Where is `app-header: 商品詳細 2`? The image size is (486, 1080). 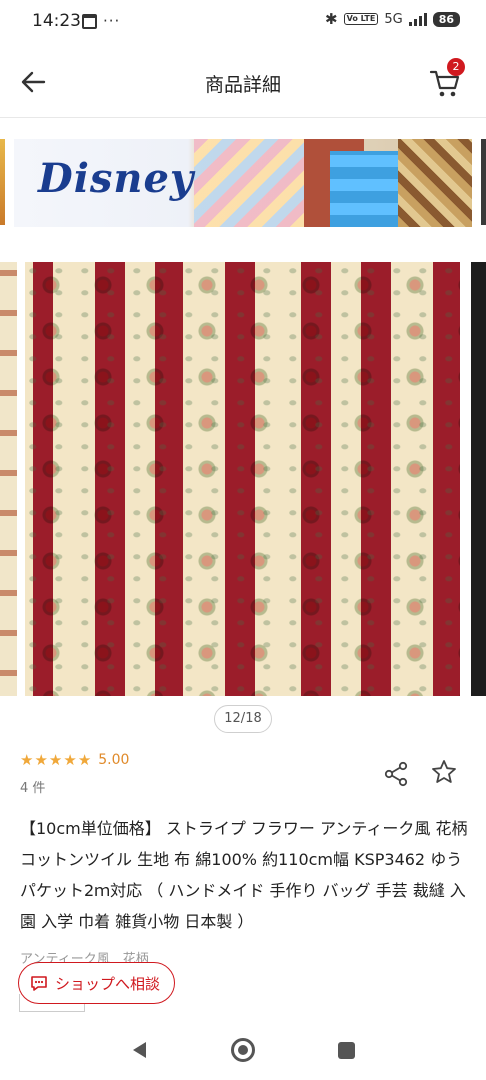 app-header: 商品詳細 2 is located at coordinates (243, 82).